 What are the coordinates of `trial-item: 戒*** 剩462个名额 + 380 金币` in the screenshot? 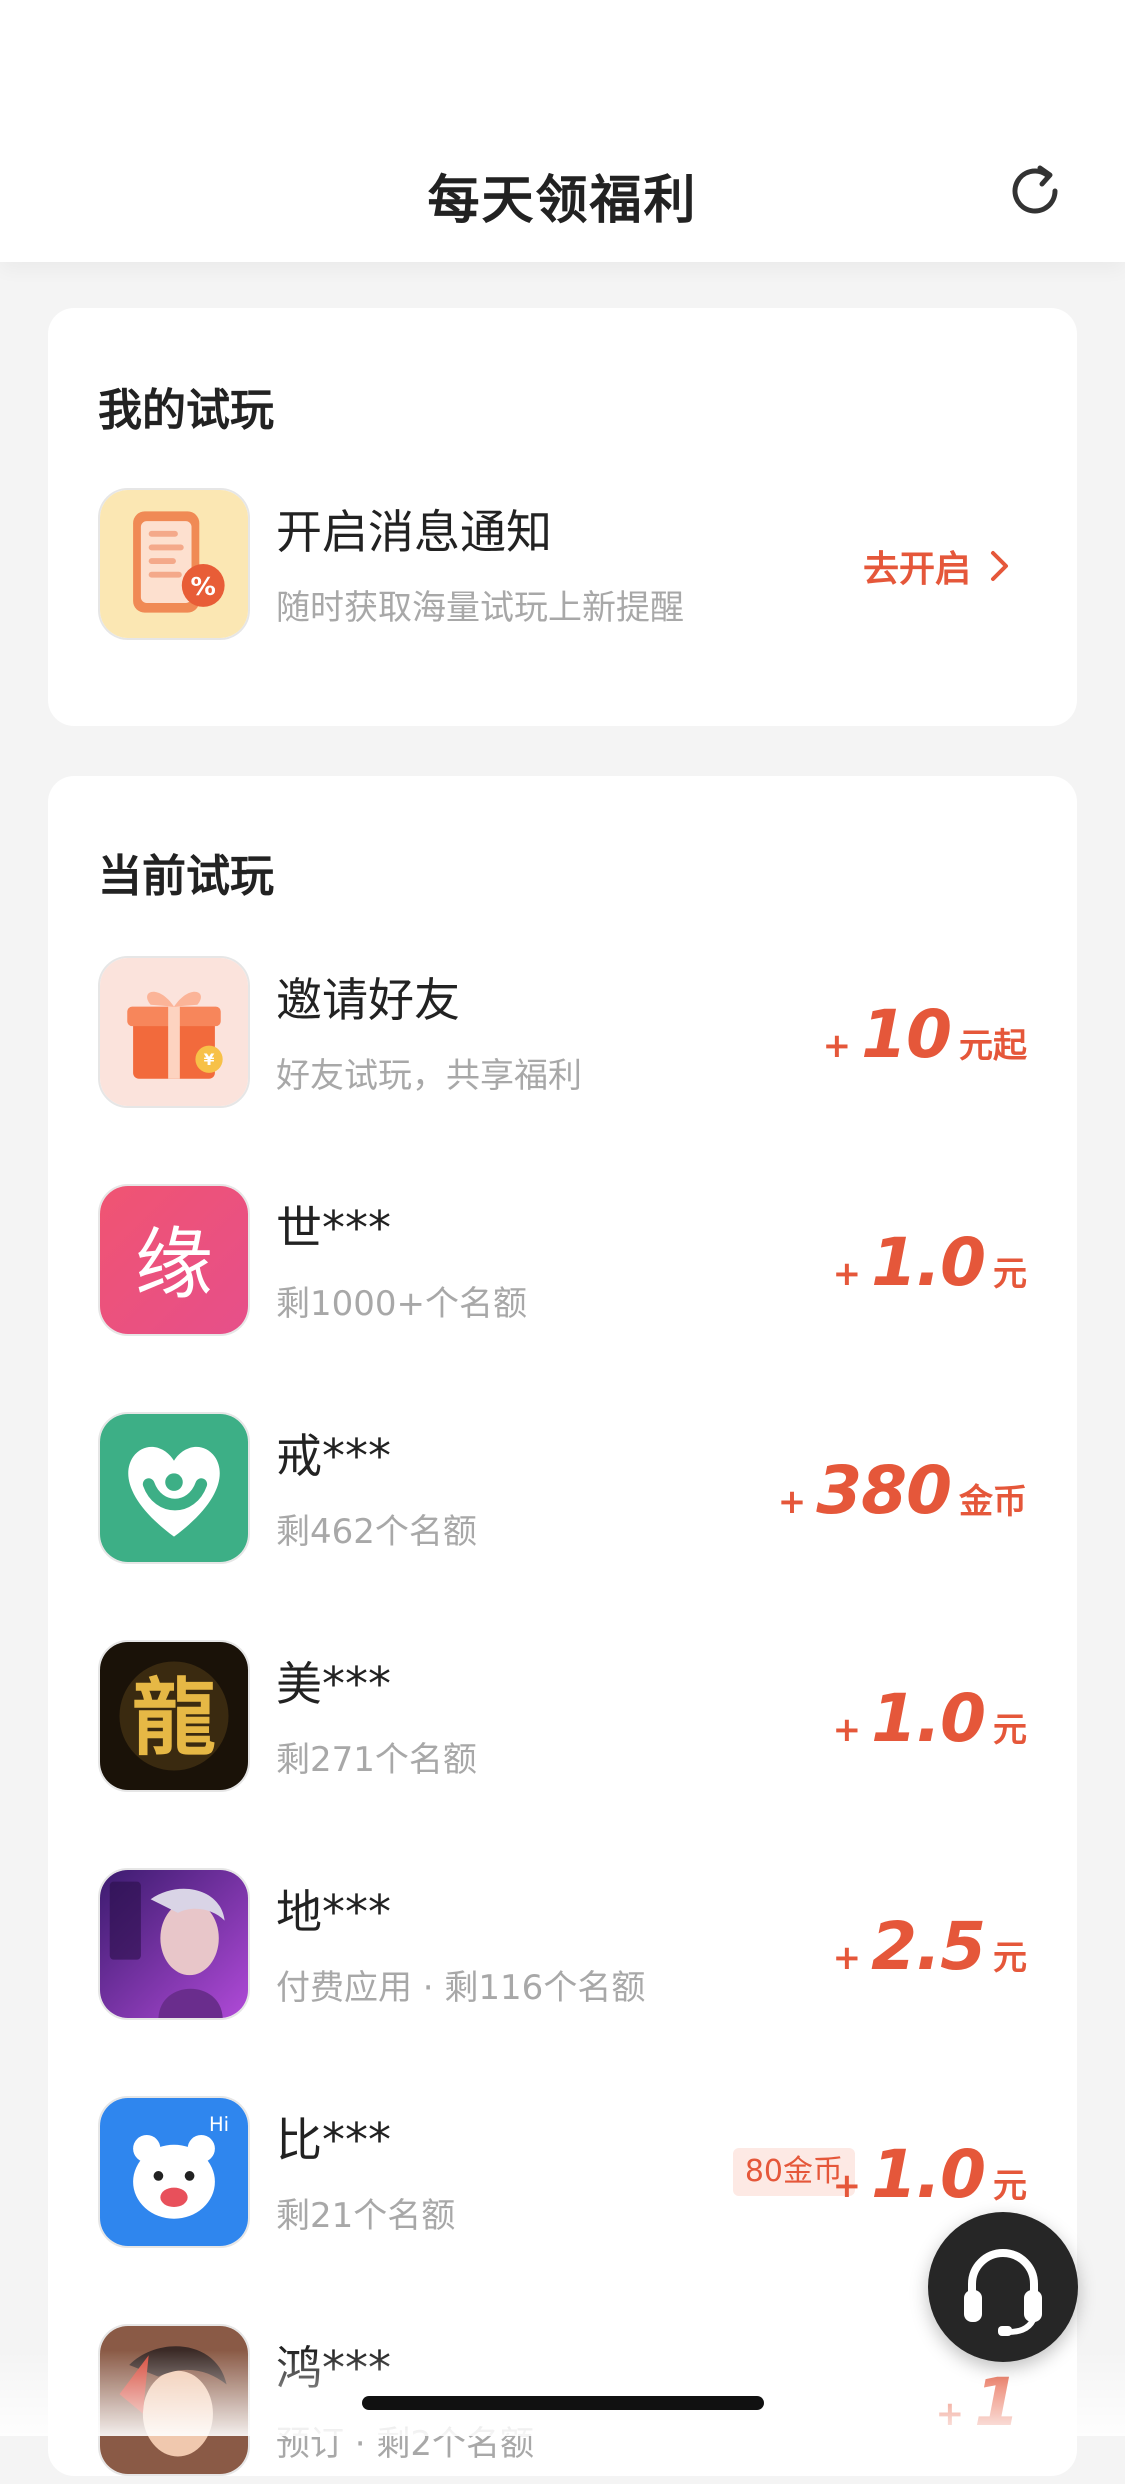 It's located at (562, 1492).